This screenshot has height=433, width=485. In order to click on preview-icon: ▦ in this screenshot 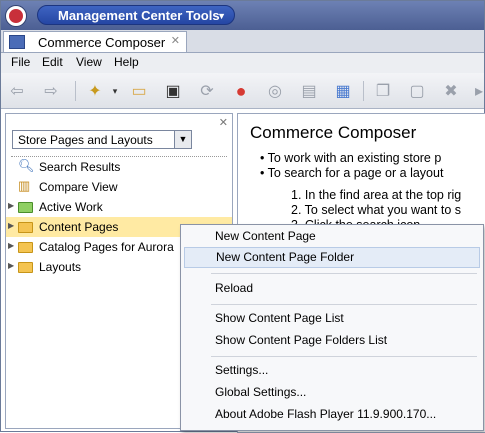, I will do `click(343, 91)`.